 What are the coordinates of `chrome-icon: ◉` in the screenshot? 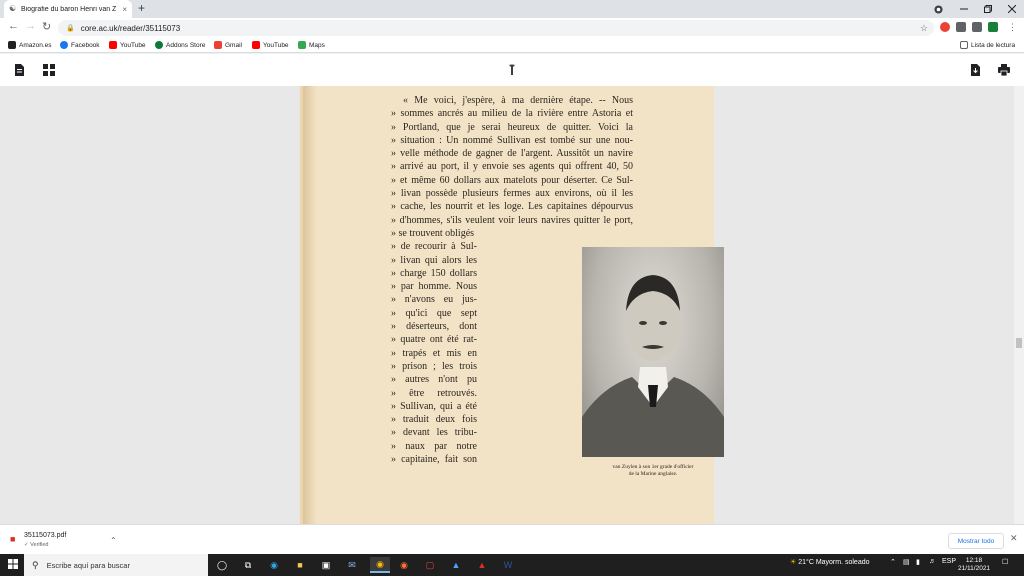 It's located at (380, 565).